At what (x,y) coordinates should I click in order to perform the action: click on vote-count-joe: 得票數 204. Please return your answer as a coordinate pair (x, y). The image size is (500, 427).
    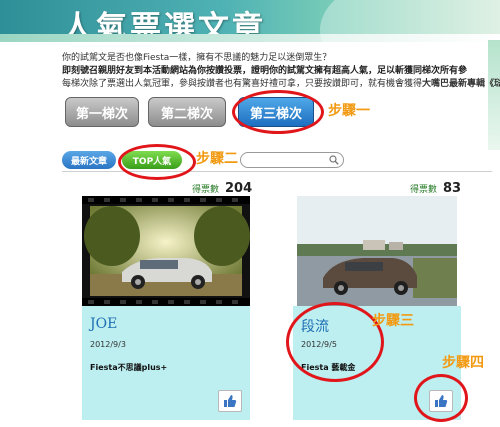
    Looking at the image, I should click on (222, 188).